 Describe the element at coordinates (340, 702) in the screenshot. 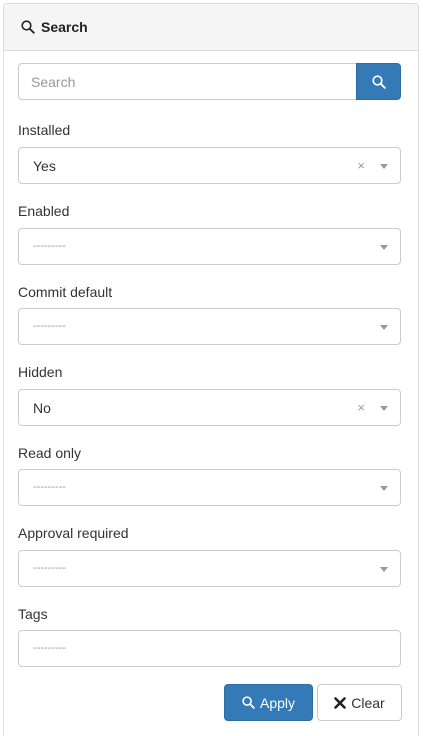

I see `close-icon` at that location.